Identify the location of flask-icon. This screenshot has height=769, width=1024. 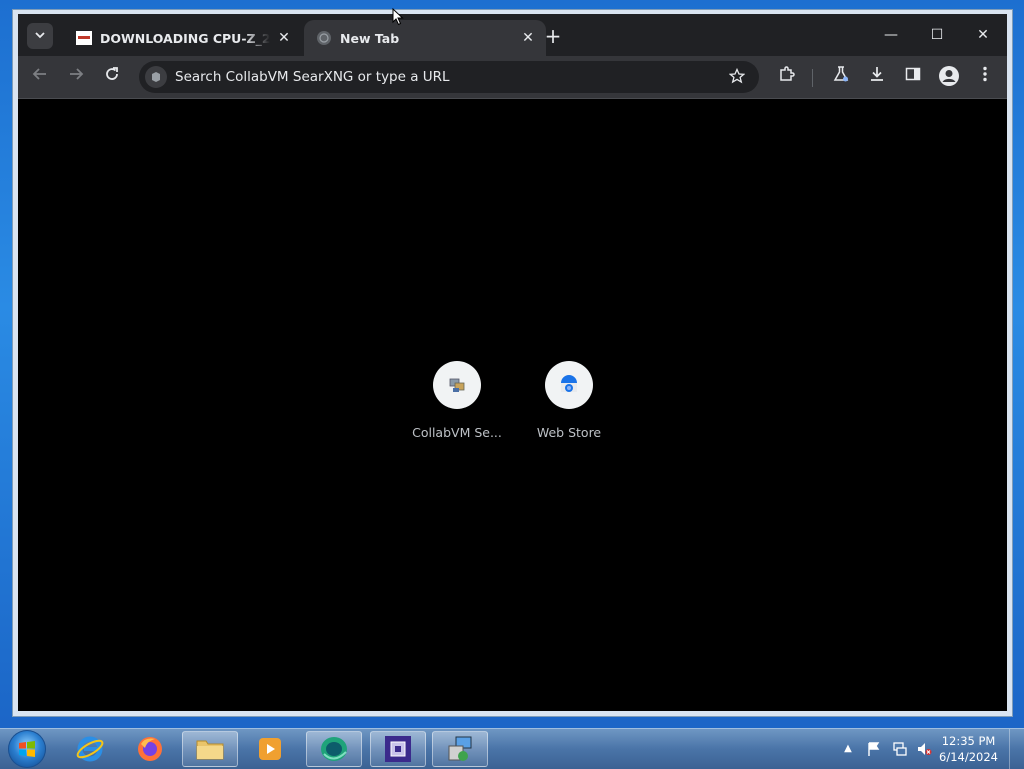
(841, 76).